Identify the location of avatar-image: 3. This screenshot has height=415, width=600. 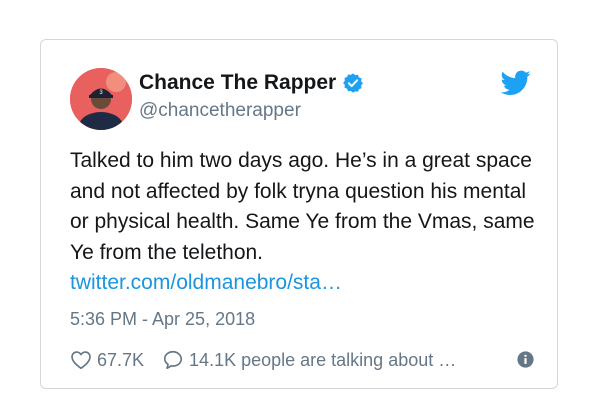
(101, 99).